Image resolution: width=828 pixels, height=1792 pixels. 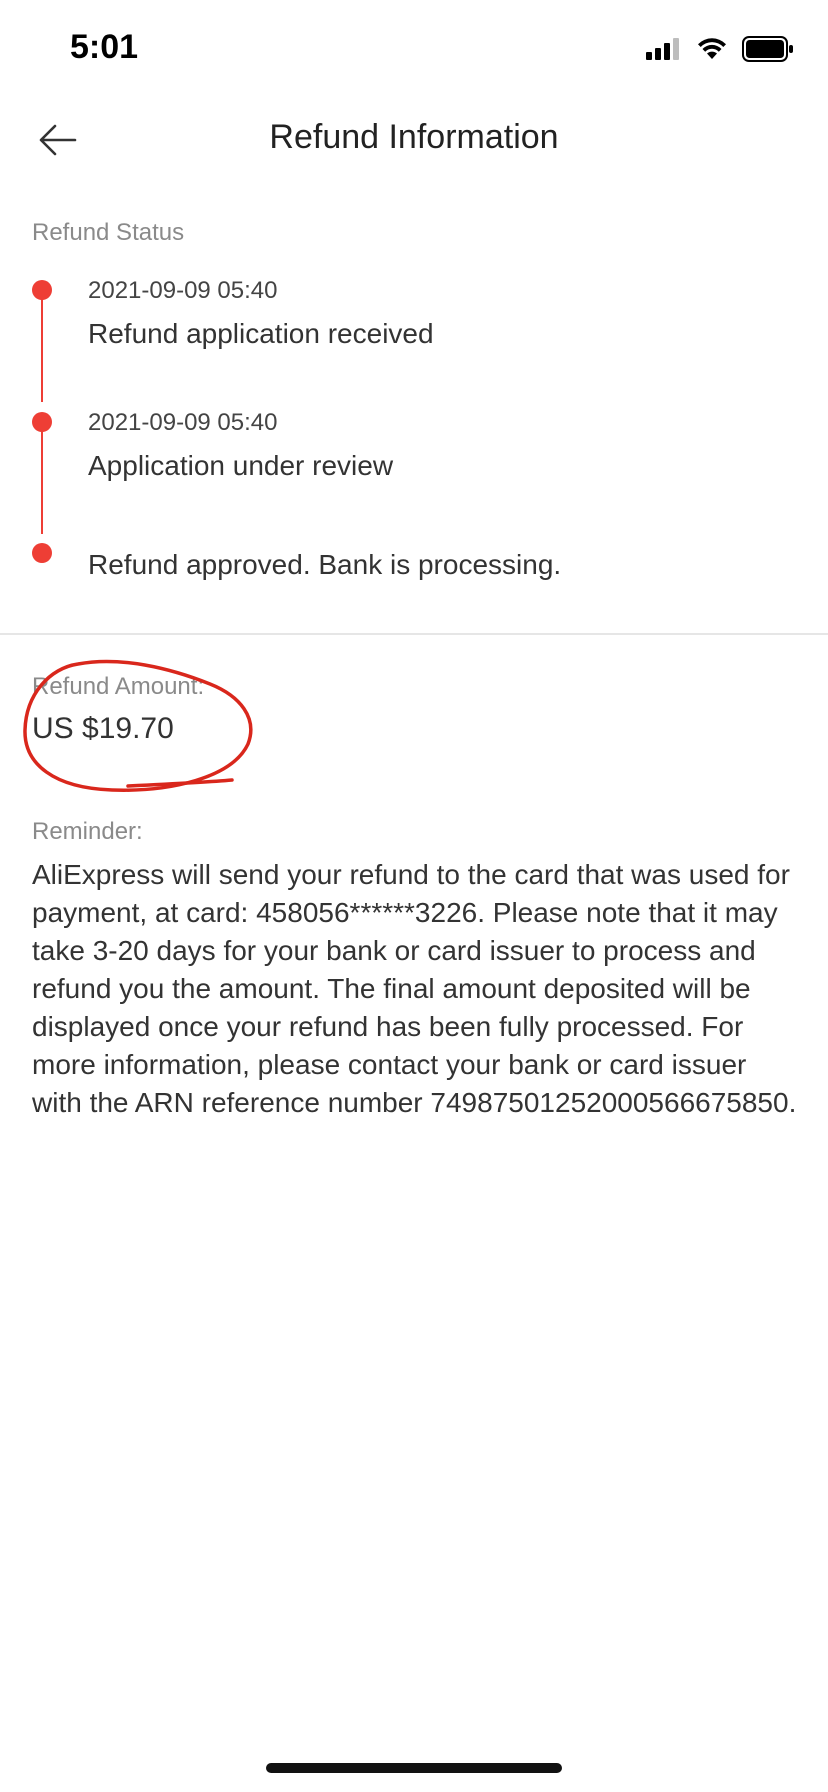 What do you see at coordinates (108, 232) in the screenshot?
I see `refund-status-label: Refund Status` at bounding box center [108, 232].